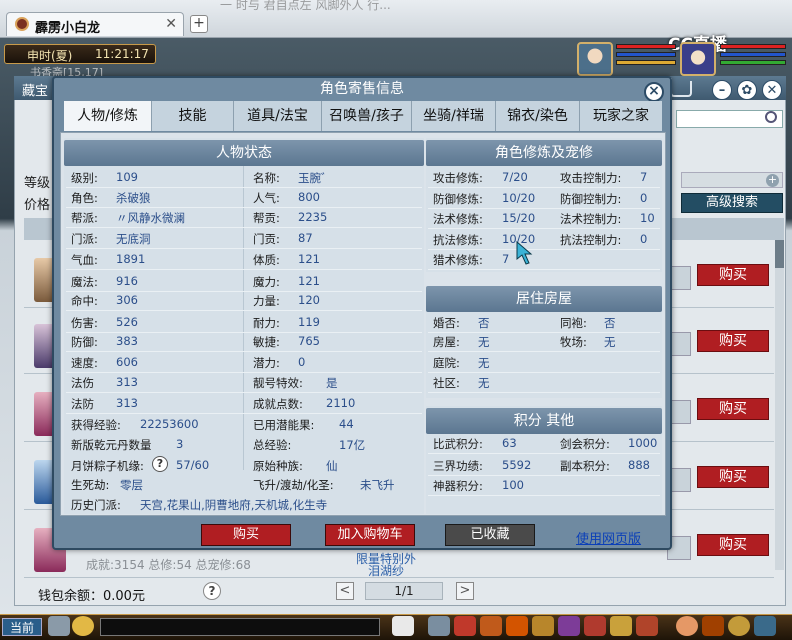 Image resolution: width=792 pixels, height=640 pixels. Describe the element at coordinates (722, 90) in the screenshot. I see `minimize-icon: –` at that location.